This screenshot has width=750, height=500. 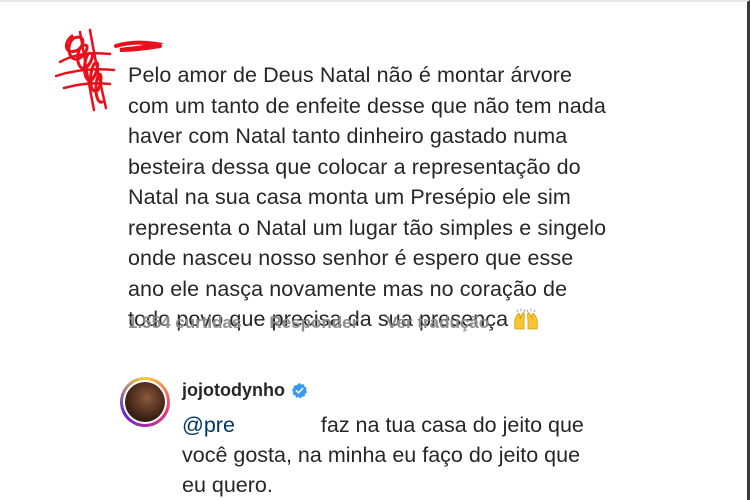 I want to click on raising-hands-icon, so click(x=526, y=319).